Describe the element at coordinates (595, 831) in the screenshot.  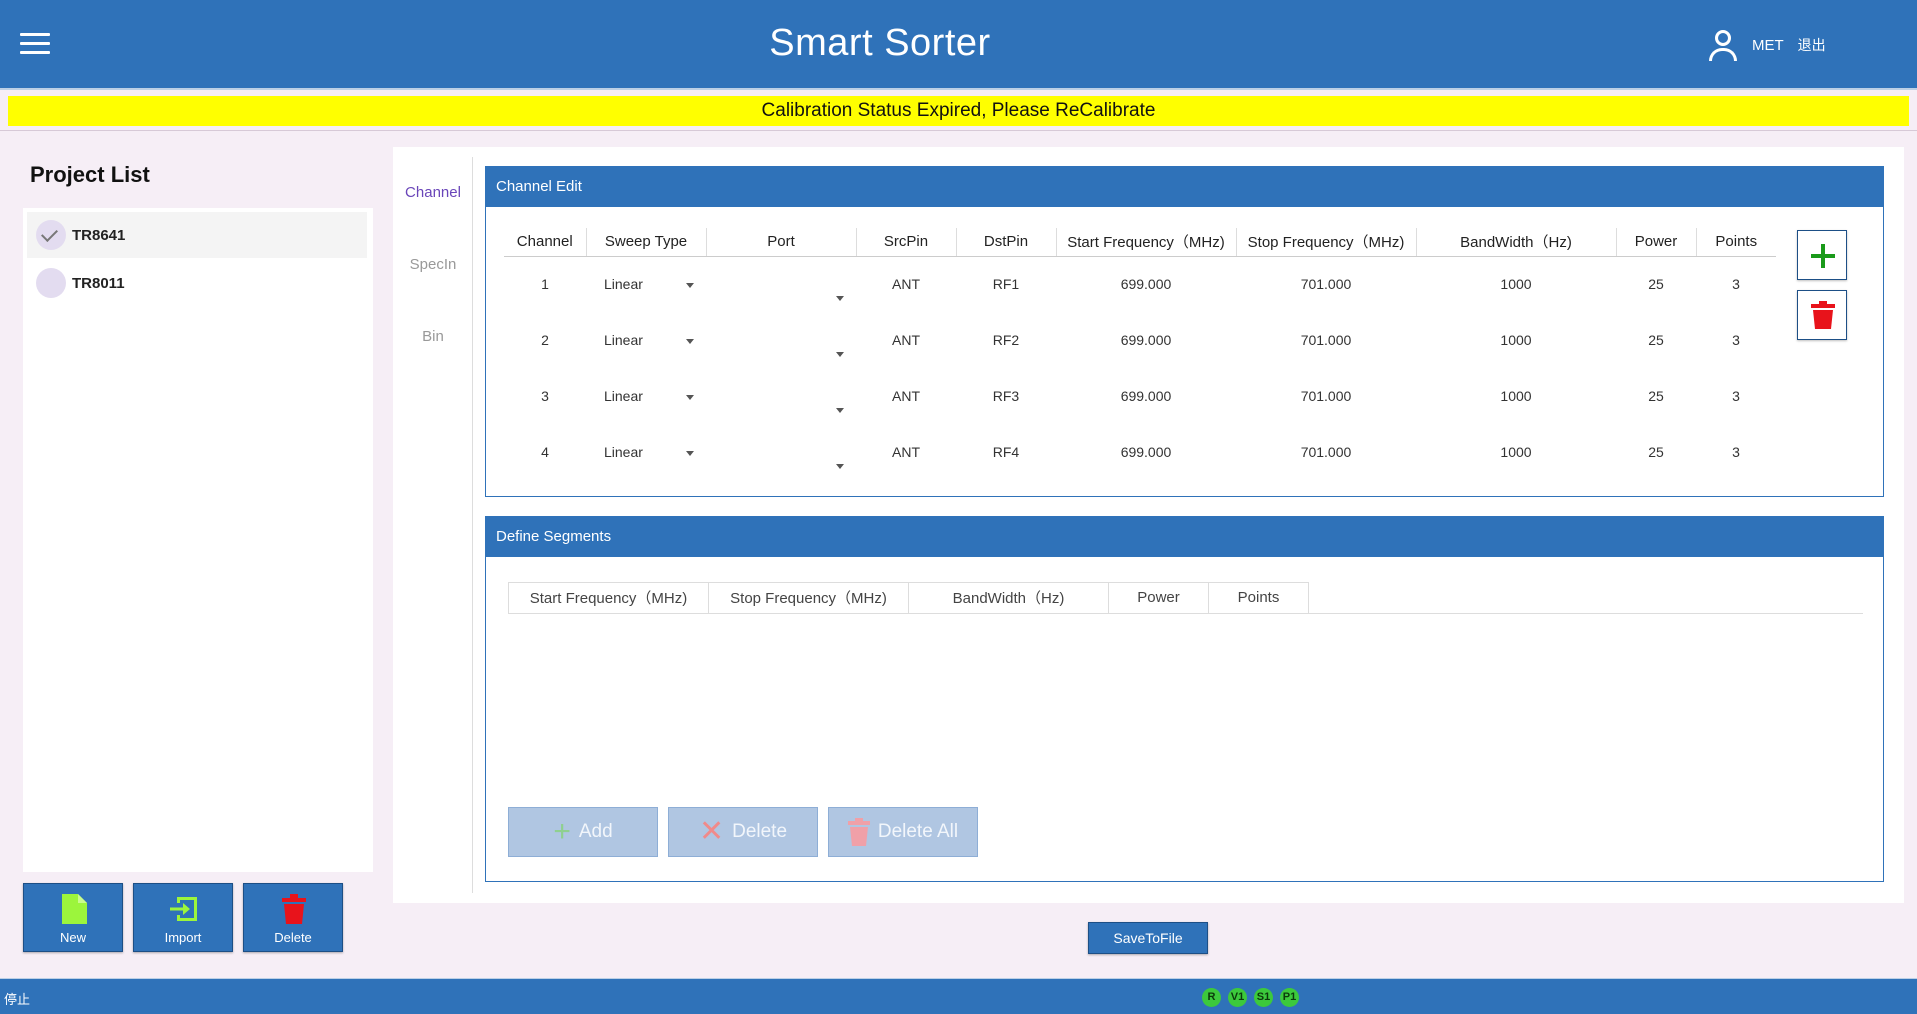
I see `add-label: Add` at that location.